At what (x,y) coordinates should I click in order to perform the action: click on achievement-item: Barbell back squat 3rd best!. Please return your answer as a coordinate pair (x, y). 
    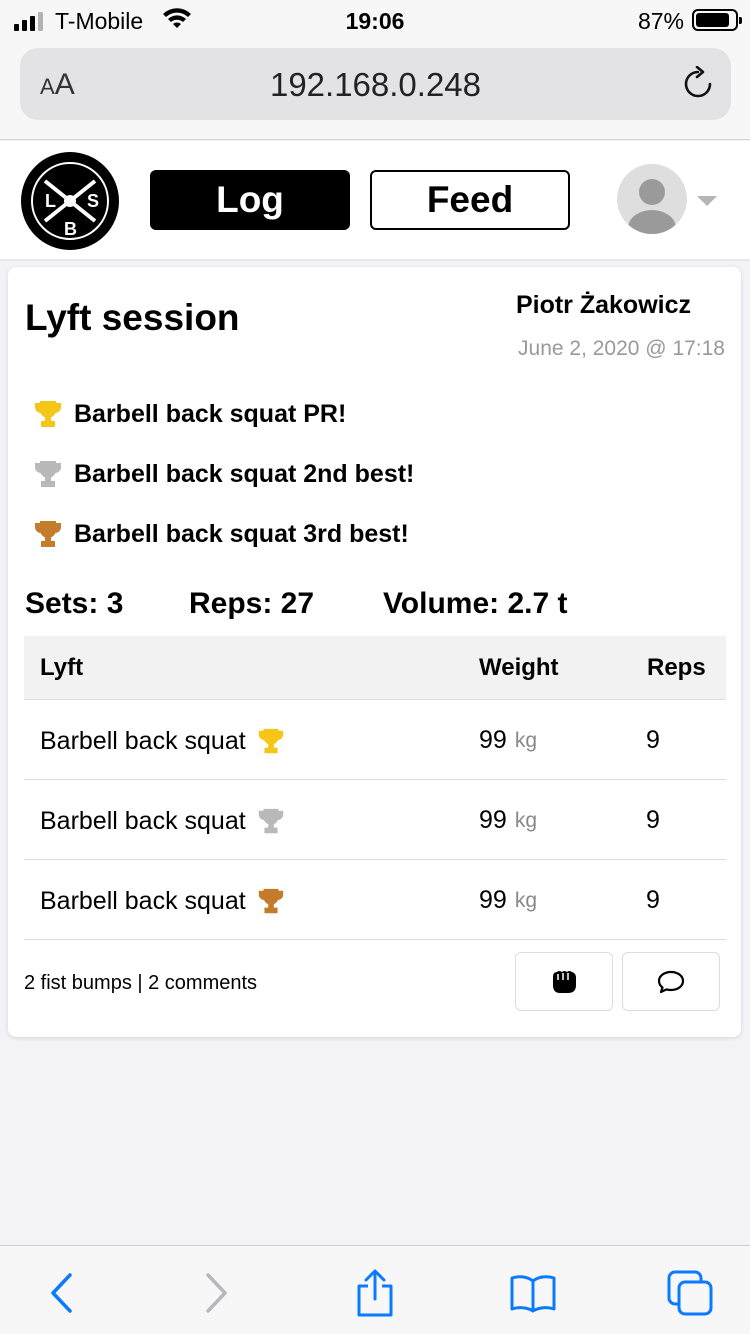
    Looking at the image, I should click on (220, 534).